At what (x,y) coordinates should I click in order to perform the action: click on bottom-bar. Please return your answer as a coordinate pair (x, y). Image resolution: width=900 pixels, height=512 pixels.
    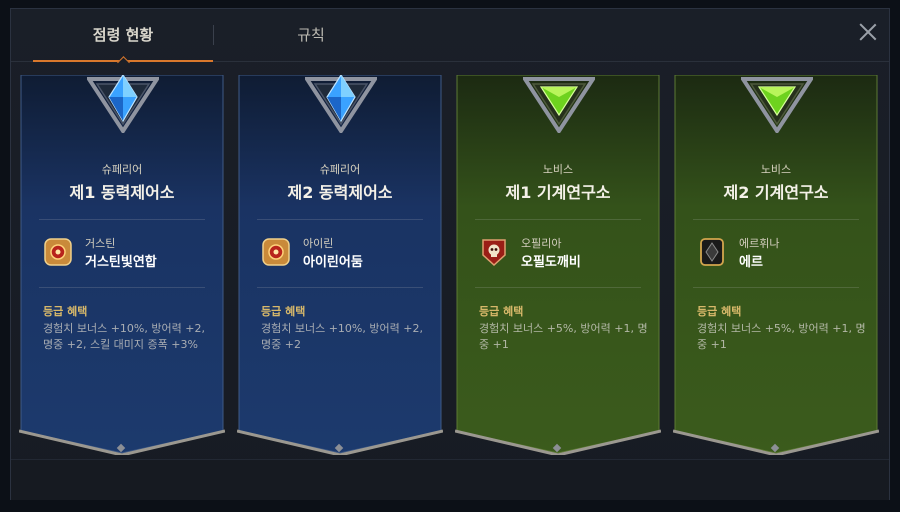
    Looking at the image, I should click on (450, 479).